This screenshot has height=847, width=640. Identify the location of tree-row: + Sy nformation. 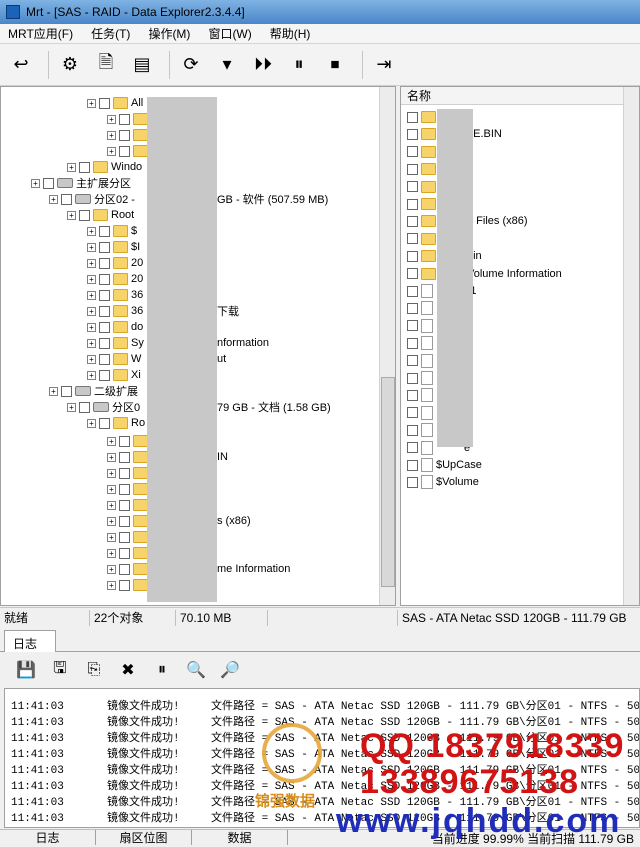
(178, 343).